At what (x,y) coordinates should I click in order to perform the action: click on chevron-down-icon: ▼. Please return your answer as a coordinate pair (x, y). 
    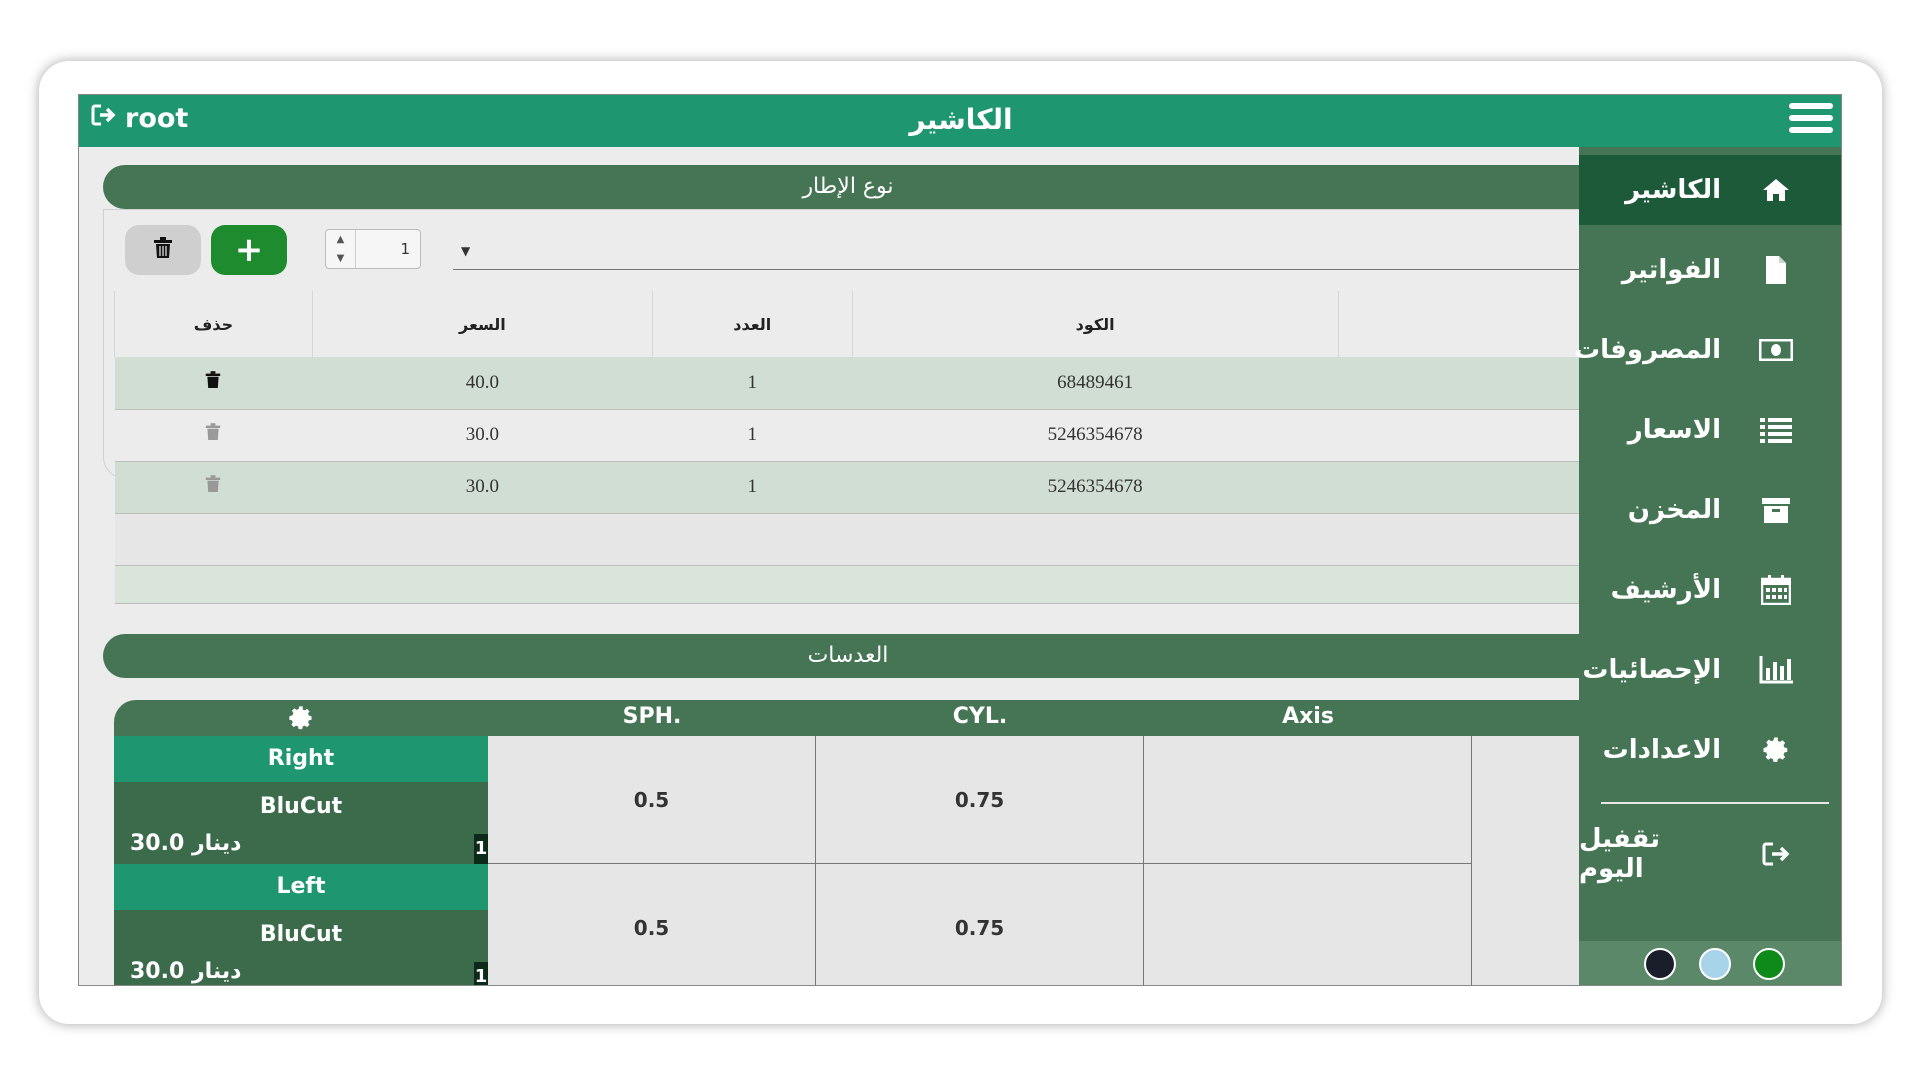
    Looking at the image, I should click on (466, 251).